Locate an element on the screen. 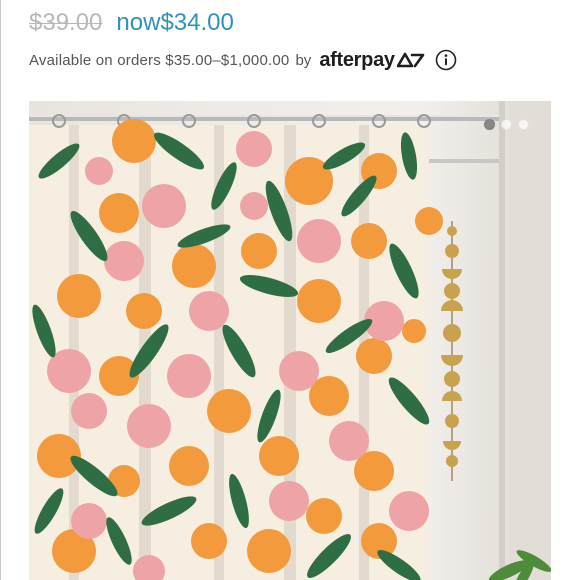 The width and height of the screenshot is (580, 580). sale-price: $34.00 is located at coordinates (197, 22).